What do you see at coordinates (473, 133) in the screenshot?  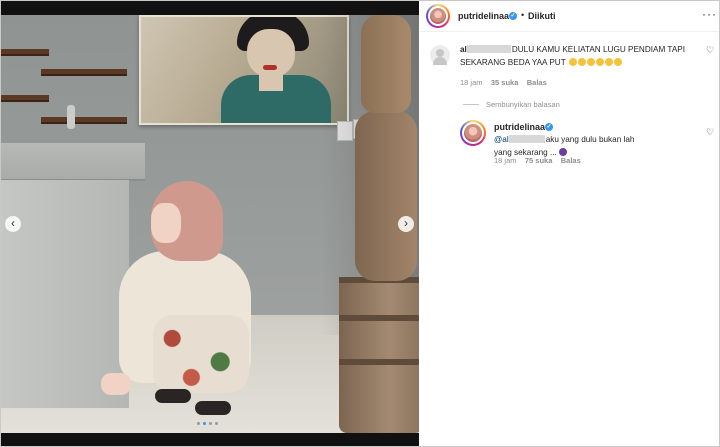 I see `reply-author-avatar` at bounding box center [473, 133].